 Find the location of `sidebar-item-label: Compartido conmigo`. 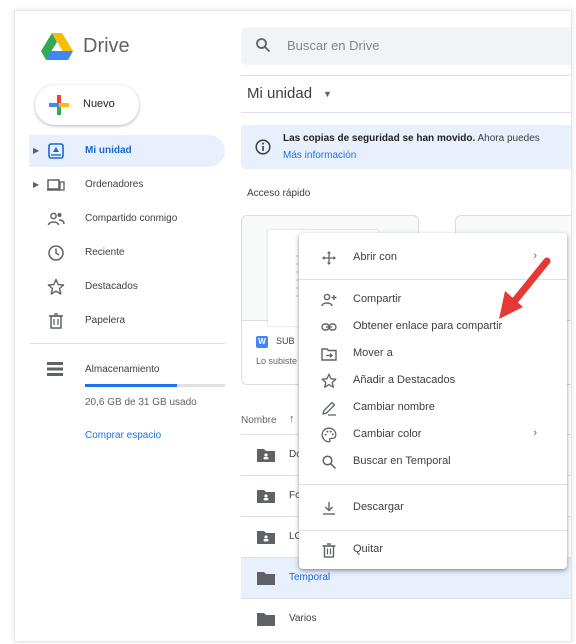

sidebar-item-label: Compartido conmigo is located at coordinates (131, 218).